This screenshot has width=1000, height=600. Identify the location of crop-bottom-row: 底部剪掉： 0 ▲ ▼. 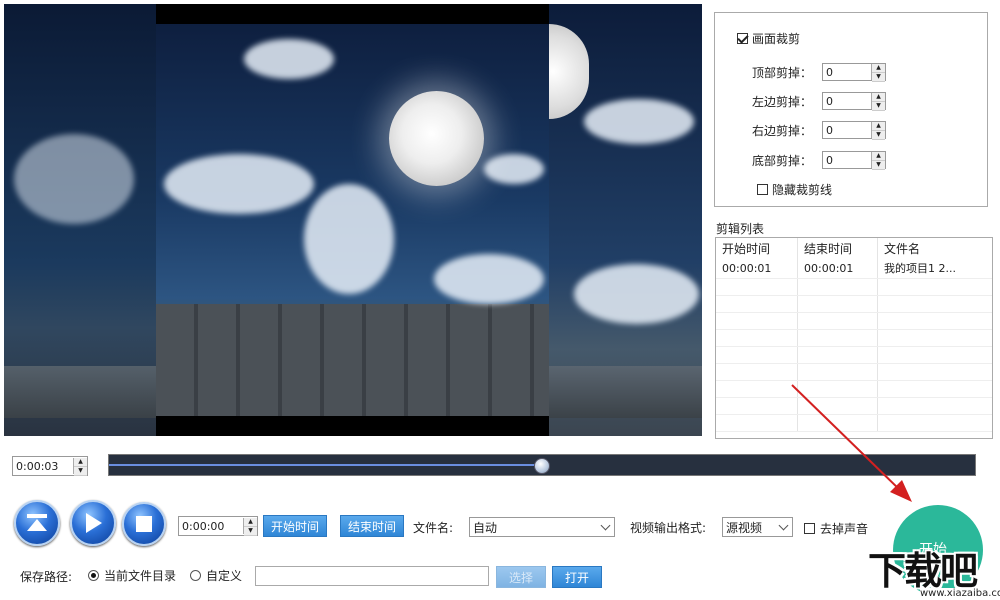
(819, 160).